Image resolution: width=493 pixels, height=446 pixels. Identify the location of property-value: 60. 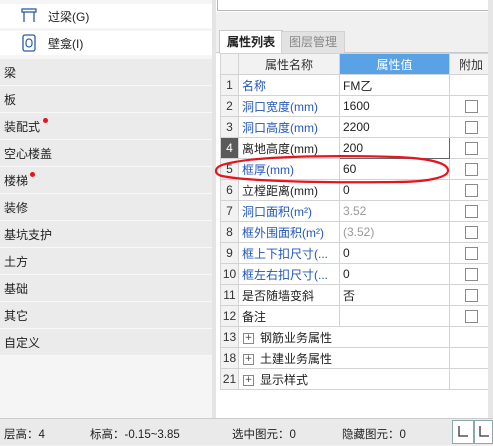
(394, 169).